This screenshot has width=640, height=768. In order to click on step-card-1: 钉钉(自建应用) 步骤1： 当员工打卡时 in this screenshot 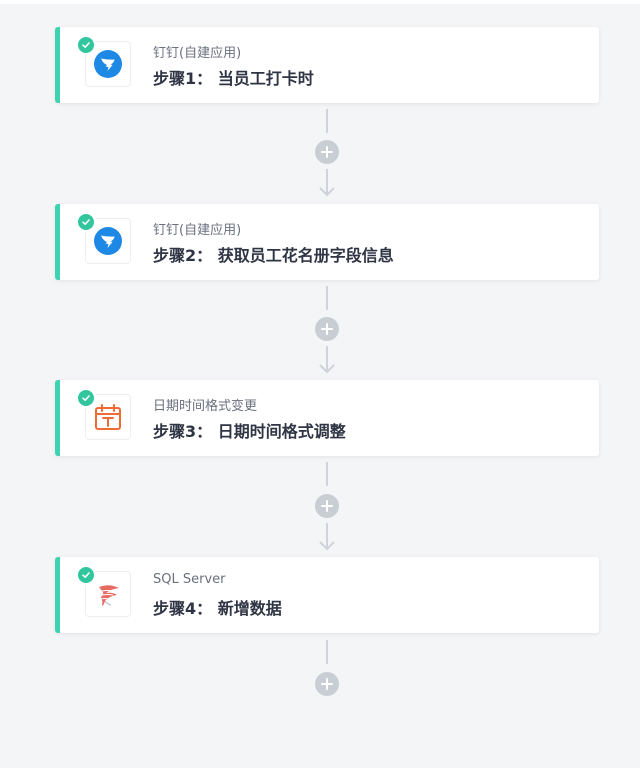, I will do `click(327, 65)`.